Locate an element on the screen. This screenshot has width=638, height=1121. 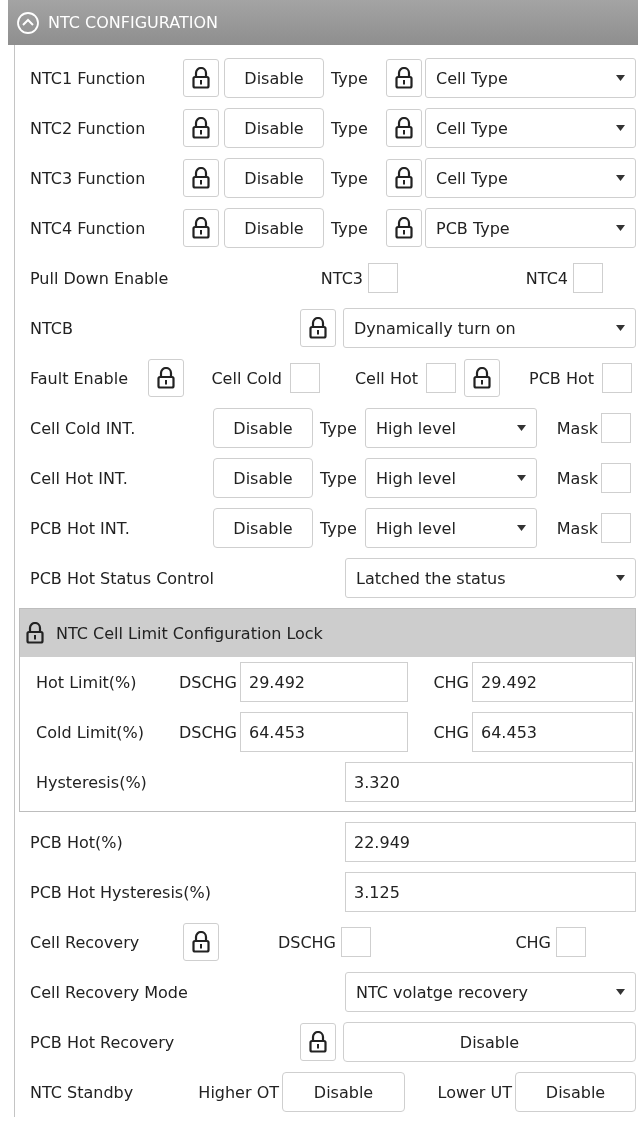
field-label: NTC4 Function is located at coordinates (88, 228).